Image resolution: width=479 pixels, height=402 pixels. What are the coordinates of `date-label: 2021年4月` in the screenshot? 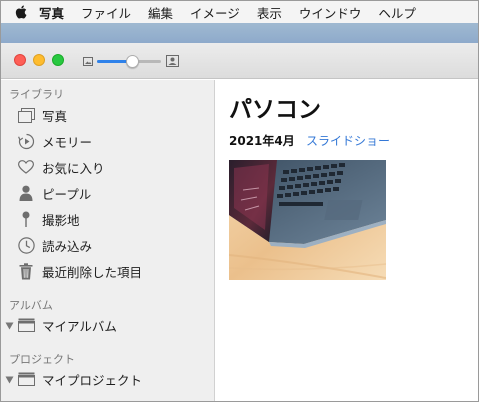 It's located at (262, 141).